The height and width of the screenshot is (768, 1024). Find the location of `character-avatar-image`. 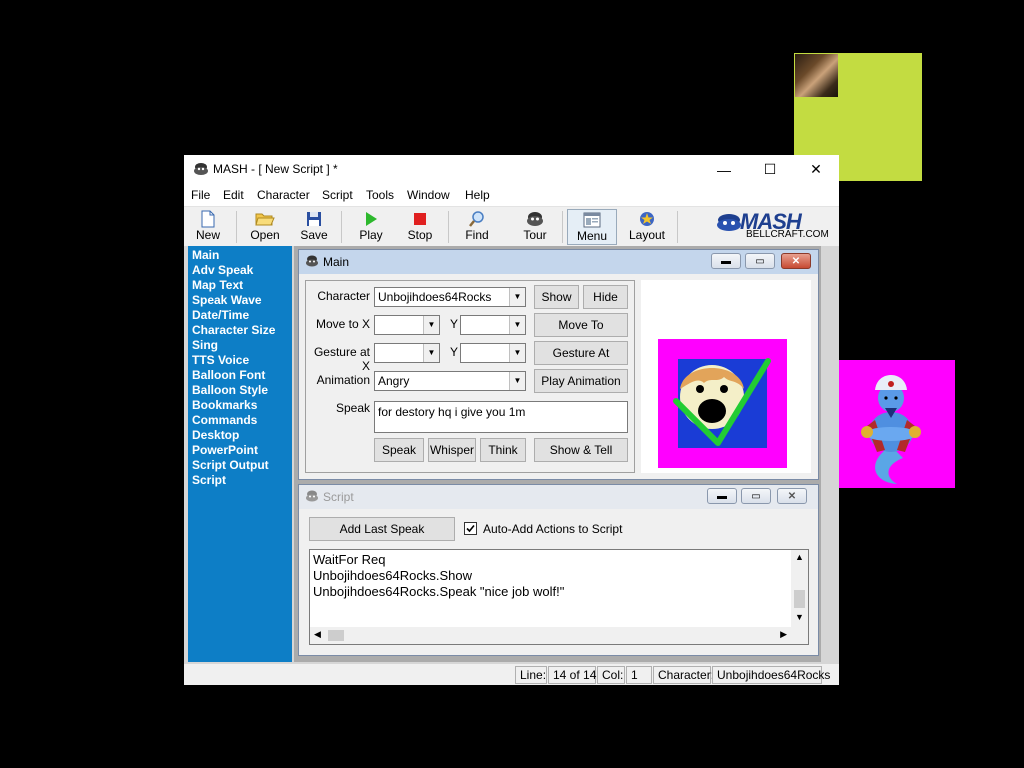

character-avatar-image is located at coordinates (722, 403).